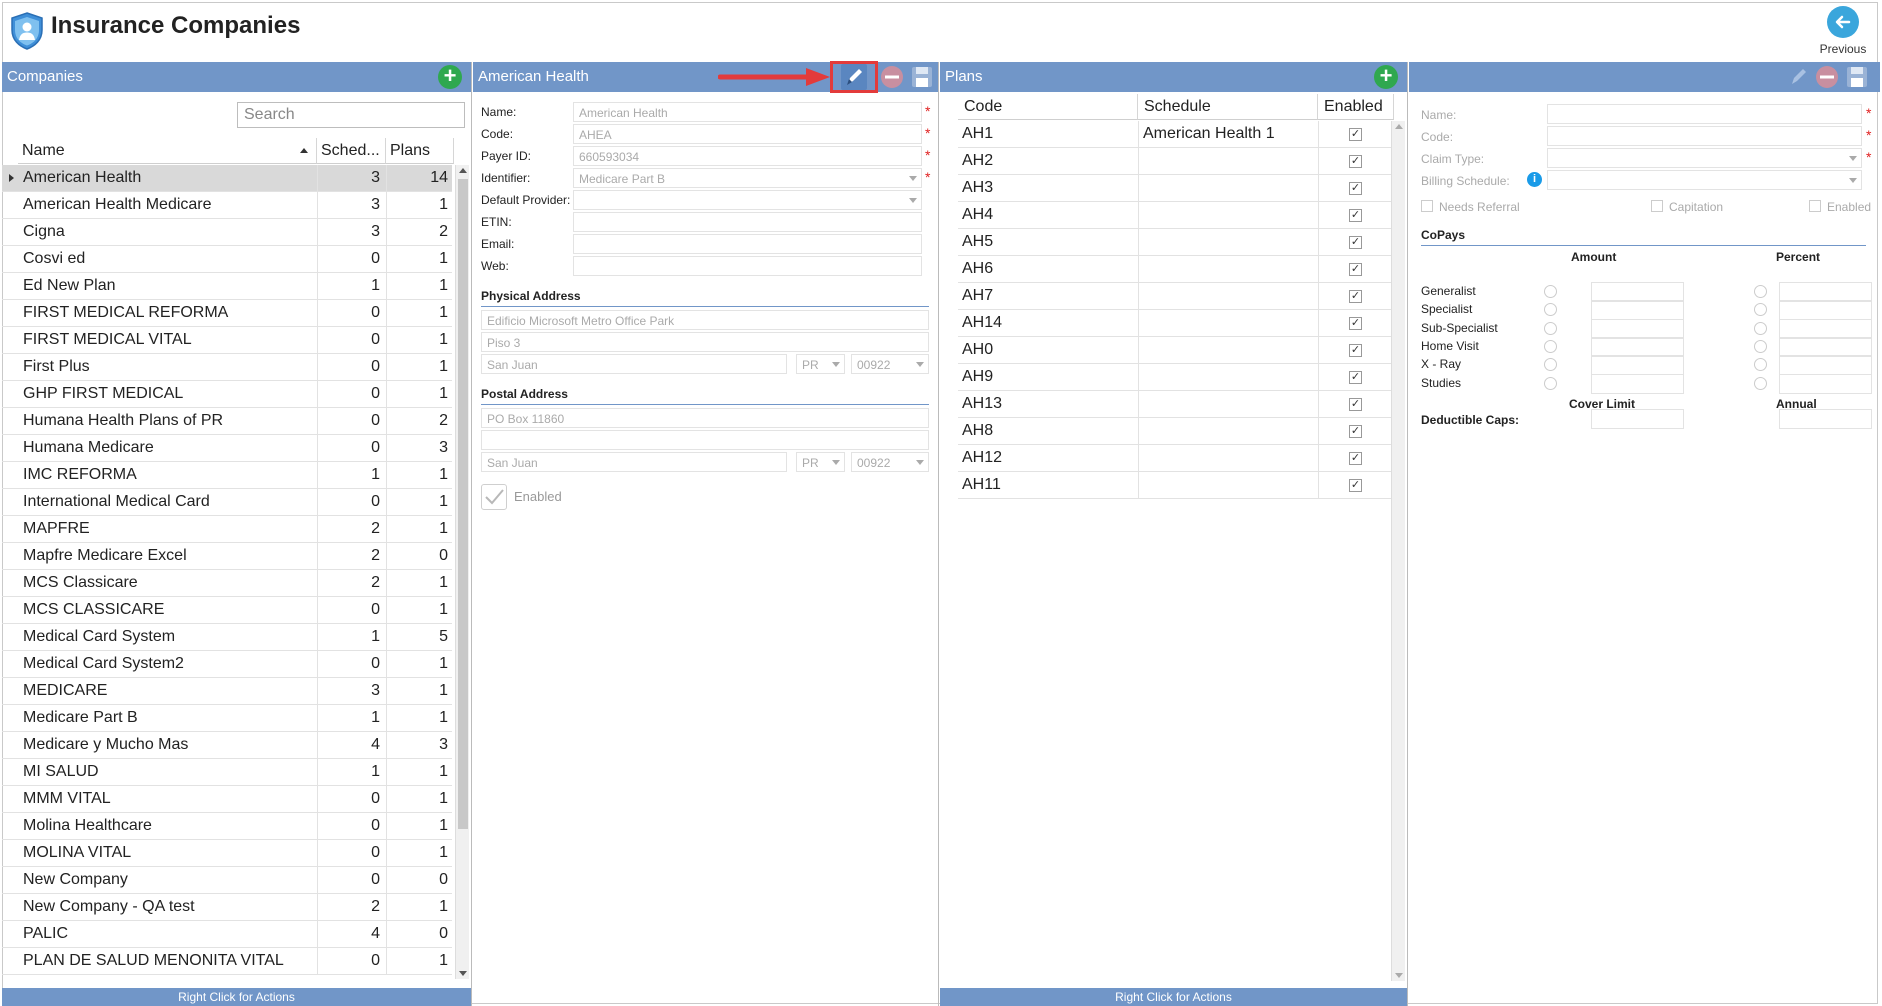 The width and height of the screenshot is (1882, 1006). Describe the element at coordinates (1427, 206) in the screenshot. I see `needs-referral-checkbox` at that location.